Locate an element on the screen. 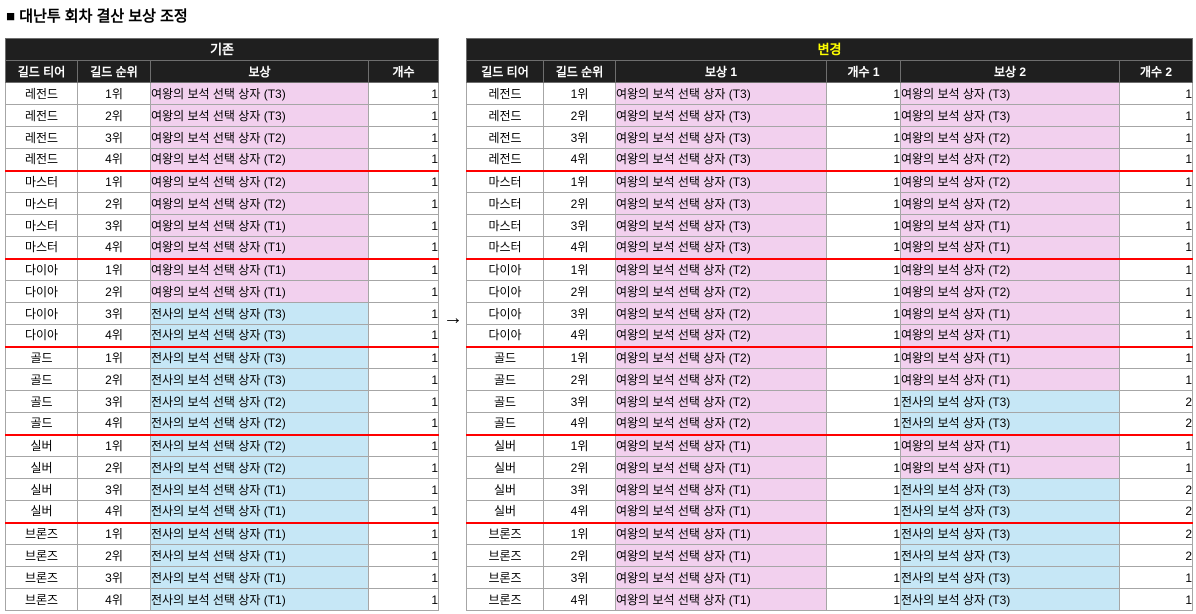 The height and width of the screenshot is (614, 1196). reward-cell: 전사의 보석 선택 상자 (T2) is located at coordinates (259, 424).